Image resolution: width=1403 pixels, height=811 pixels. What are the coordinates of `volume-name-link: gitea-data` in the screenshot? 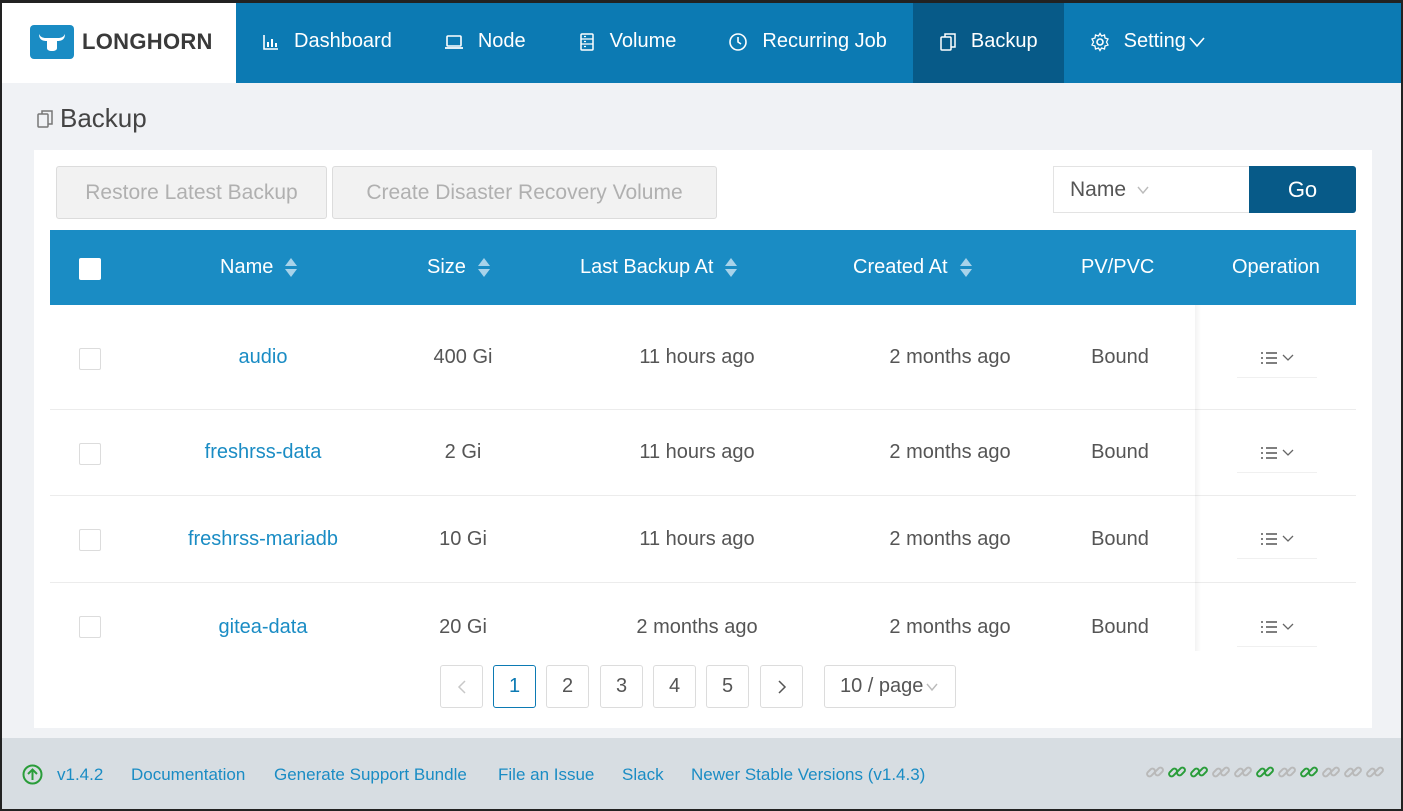 It's located at (263, 627).